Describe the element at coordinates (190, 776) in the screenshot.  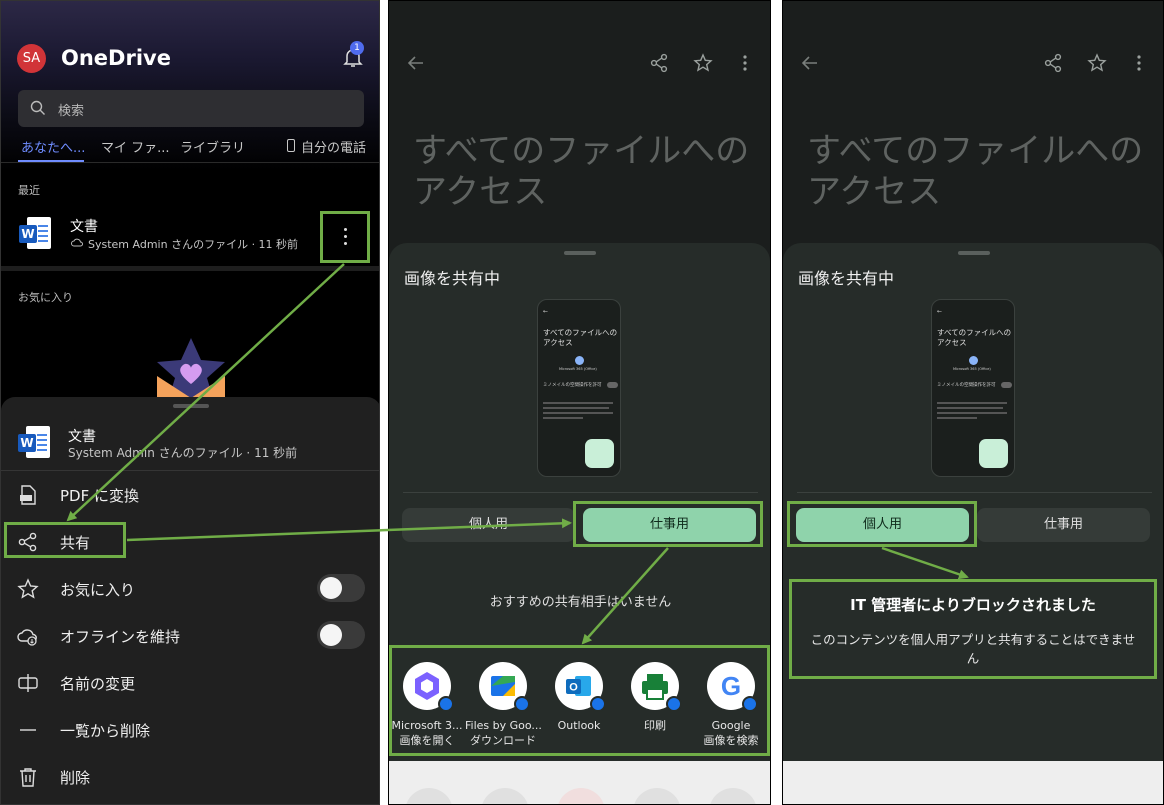
I see `menu-item-delete: 削除` at that location.